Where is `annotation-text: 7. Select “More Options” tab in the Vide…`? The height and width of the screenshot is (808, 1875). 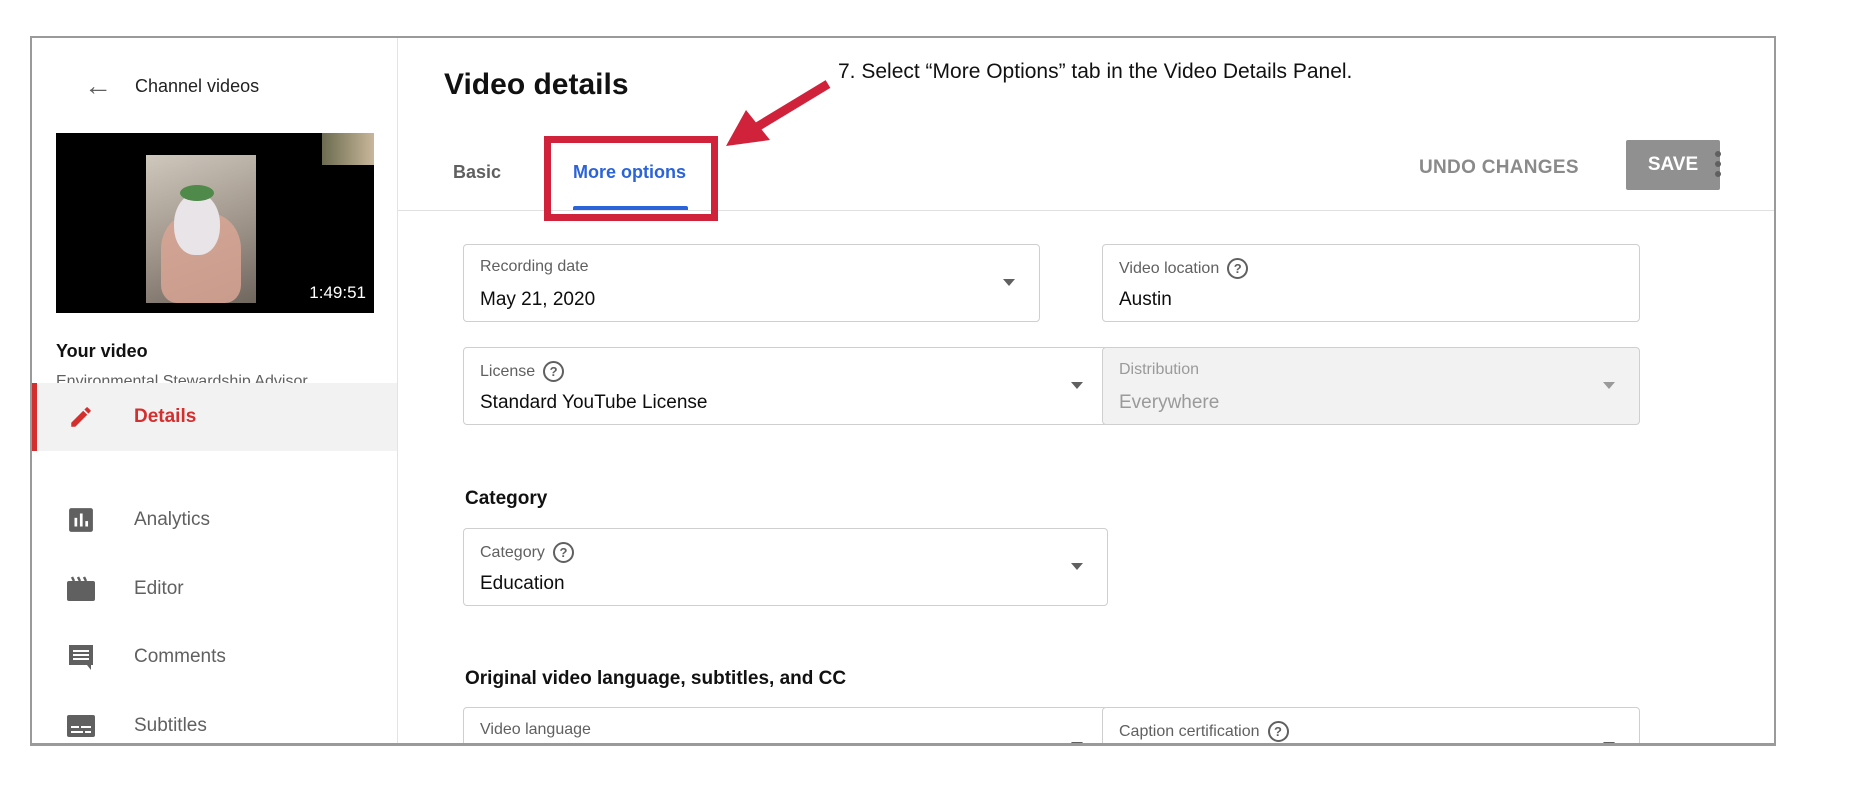
annotation-text: 7. Select “More Options” tab in the Vide… is located at coordinates (1095, 71).